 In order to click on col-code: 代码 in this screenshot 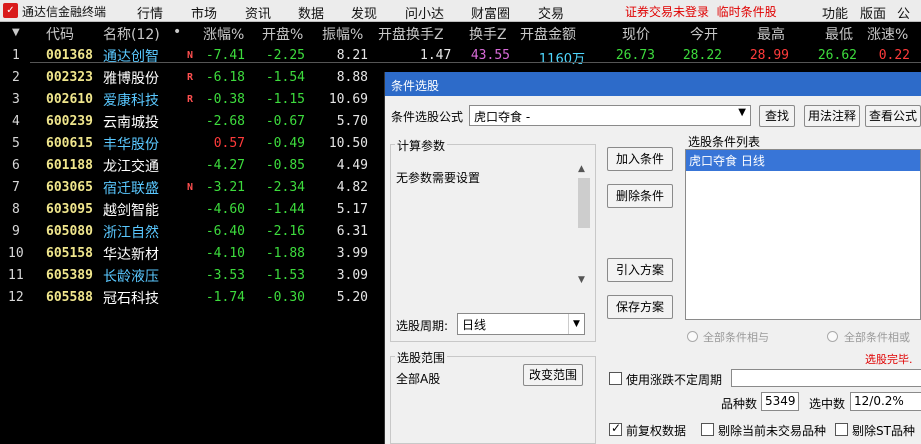, I will do `click(60, 34)`.